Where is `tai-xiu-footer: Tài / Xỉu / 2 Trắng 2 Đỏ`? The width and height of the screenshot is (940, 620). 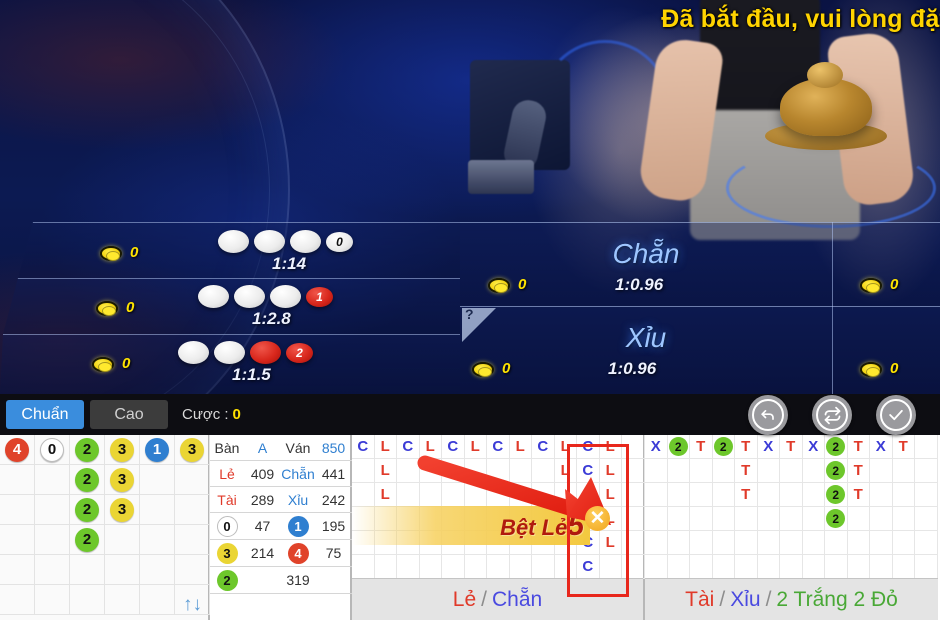 tai-xiu-footer: Tài / Xỉu / 2 Trắng 2 Đỏ is located at coordinates (791, 599).